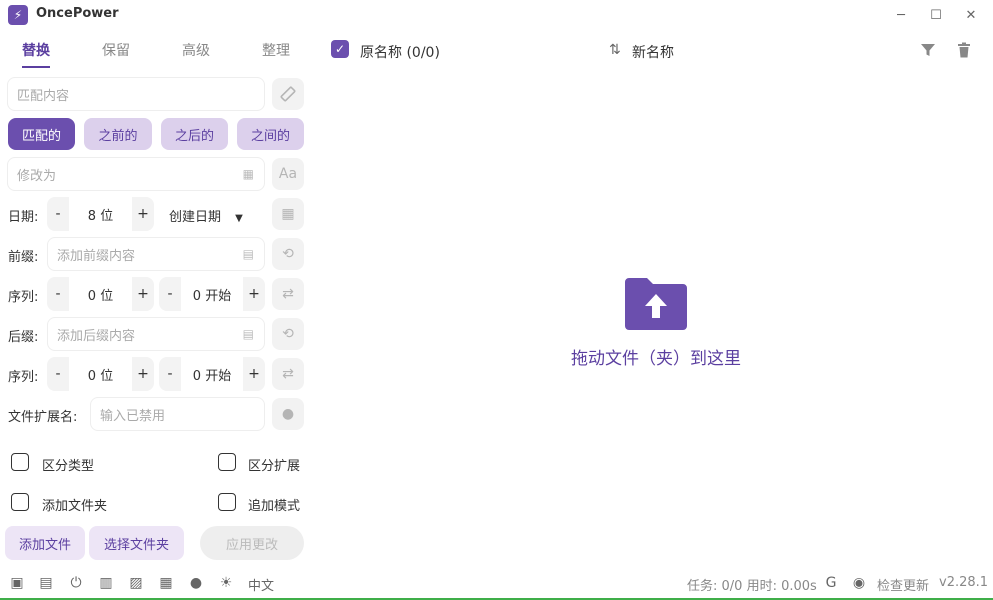 This screenshot has height=600, width=993. What do you see at coordinates (23, 297) in the screenshot?
I see `prefix-seq-label: 序列:` at bounding box center [23, 297].